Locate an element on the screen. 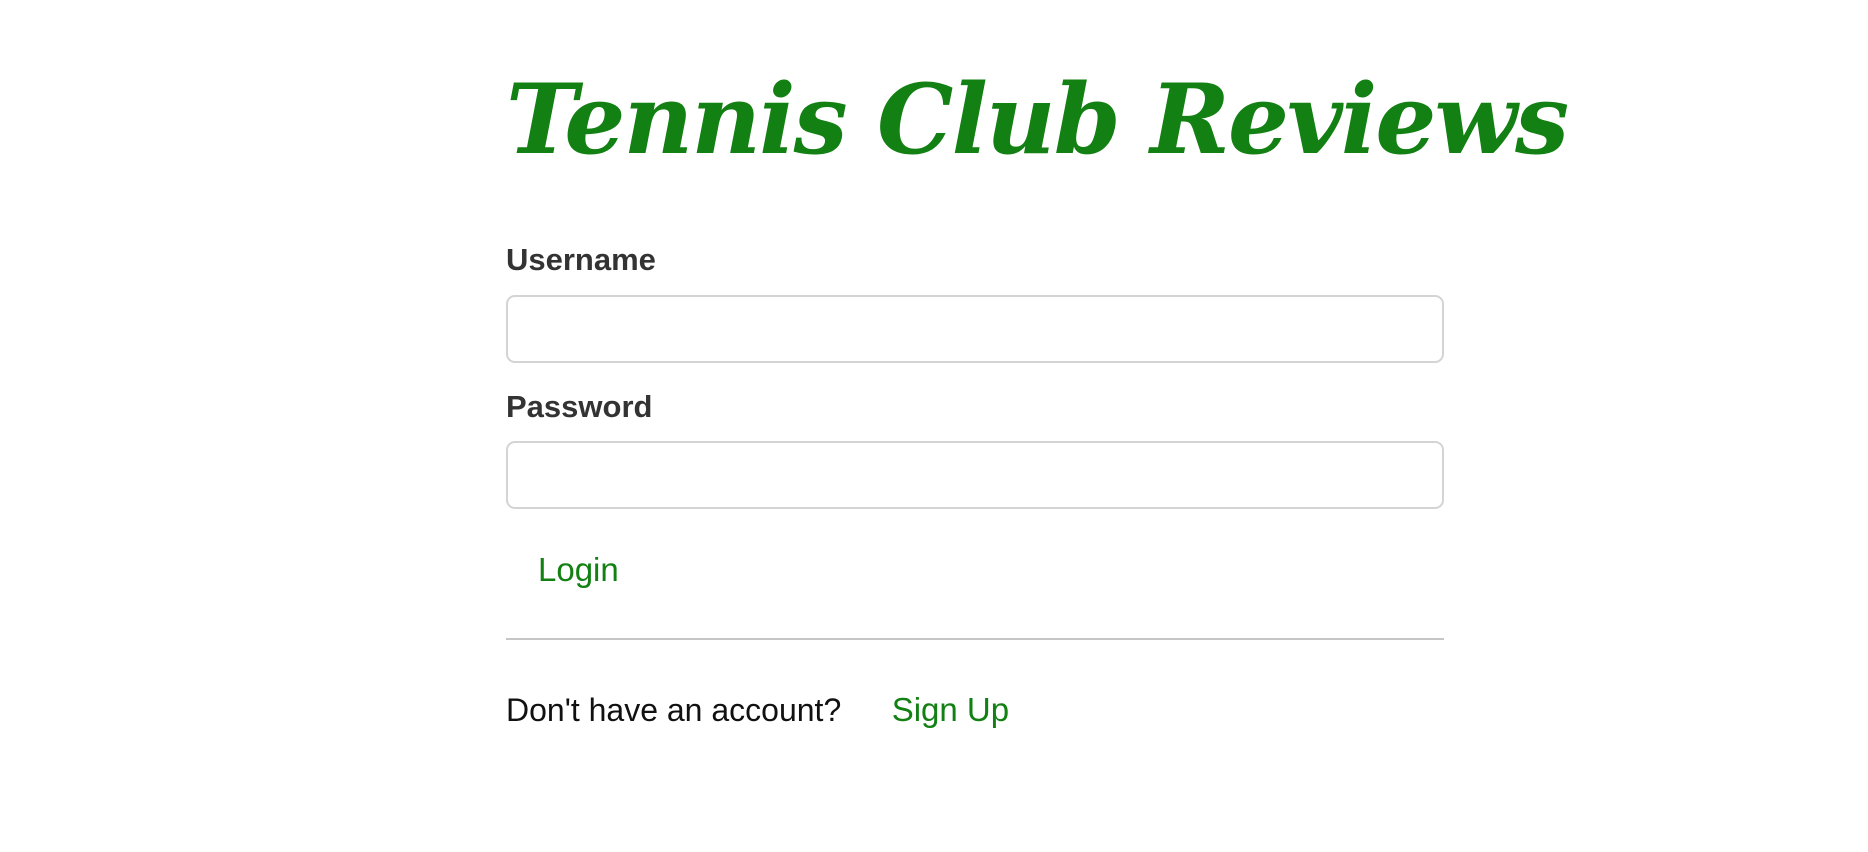  login-button: Login is located at coordinates (578, 570).